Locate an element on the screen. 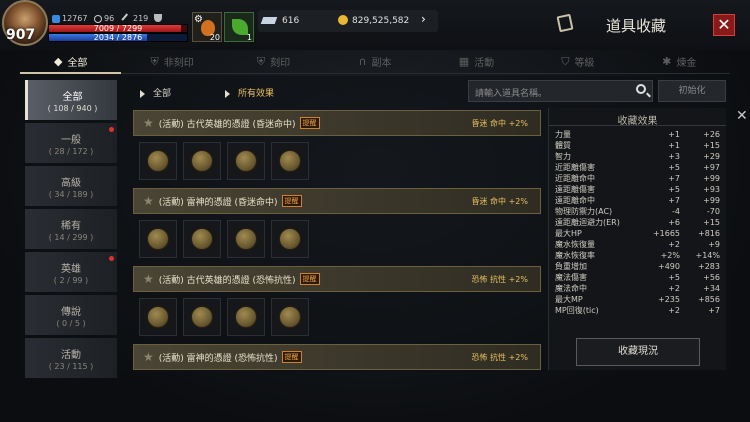 The image size is (750, 422). mp-bar: 2034 / 2876 is located at coordinates (118, 37).